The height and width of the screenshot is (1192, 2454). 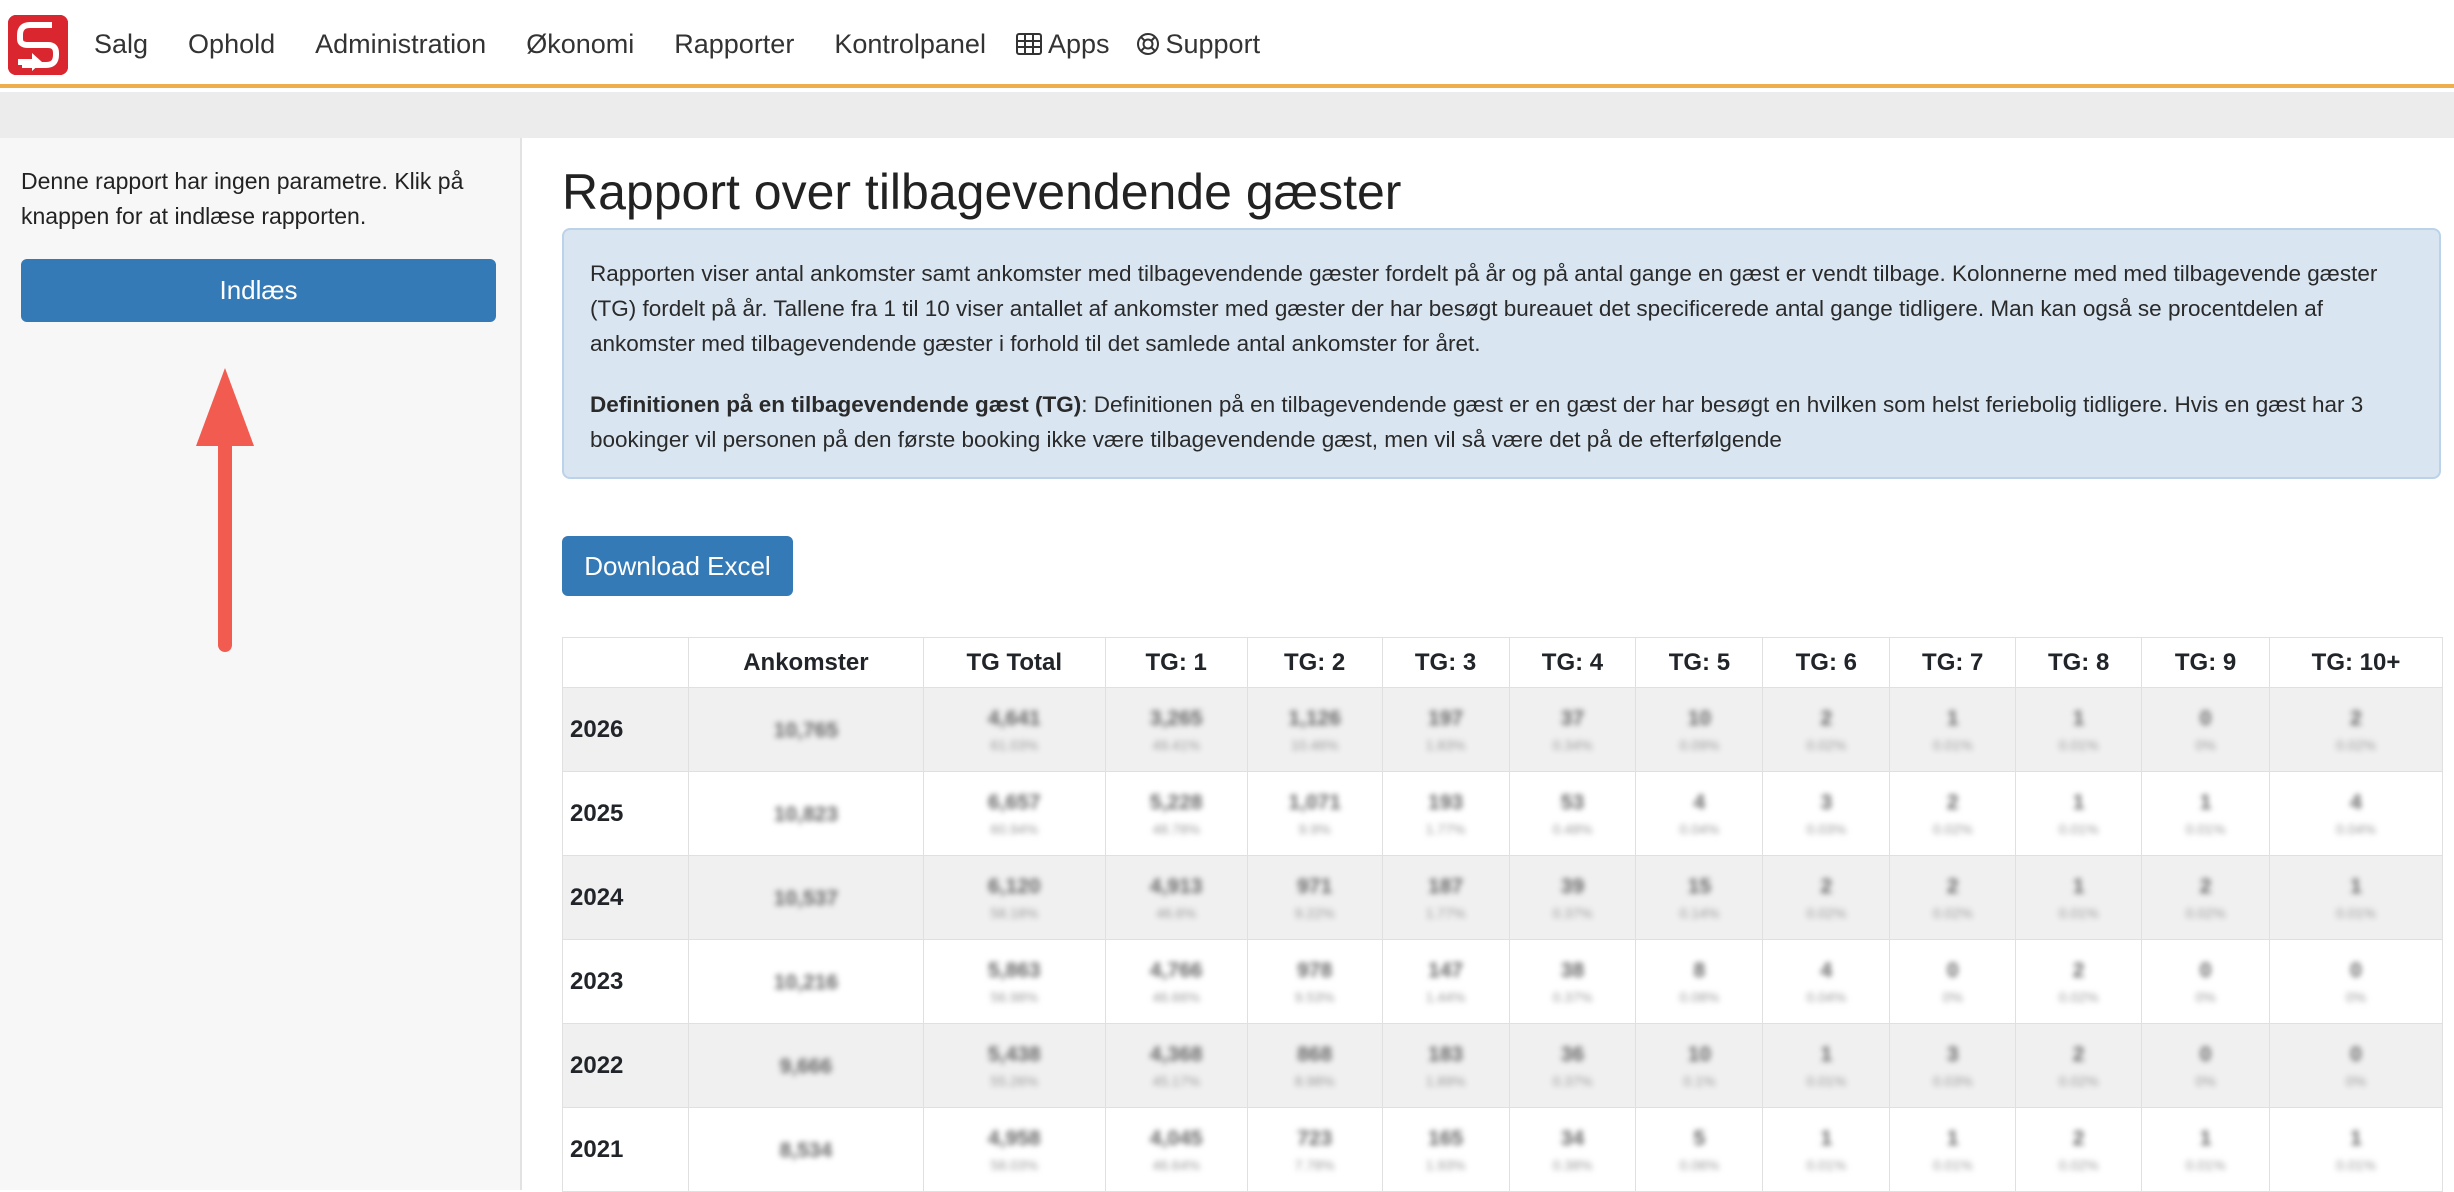 What do you see at coordinates (1176, 1080) in the screenshot?
I see `tg-percent: 45.17%` at bounding box center [1176, 1080].